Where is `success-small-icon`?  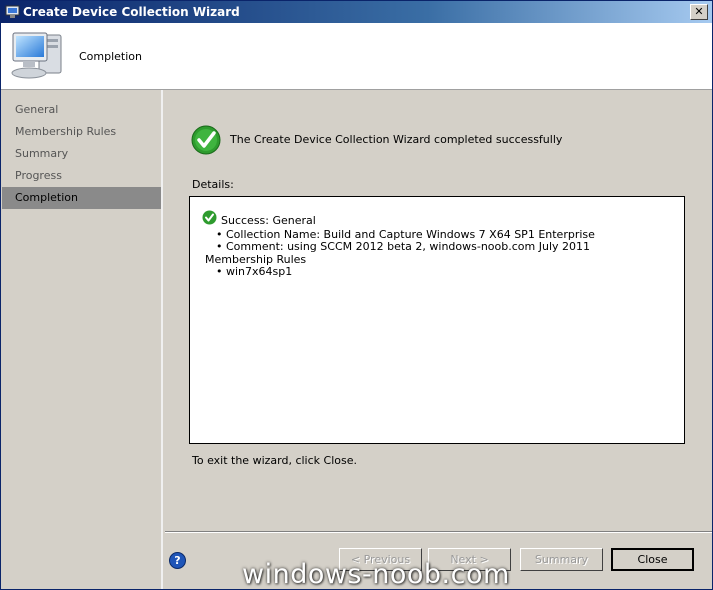
success-small-icon is located at coordinates (209, 217).